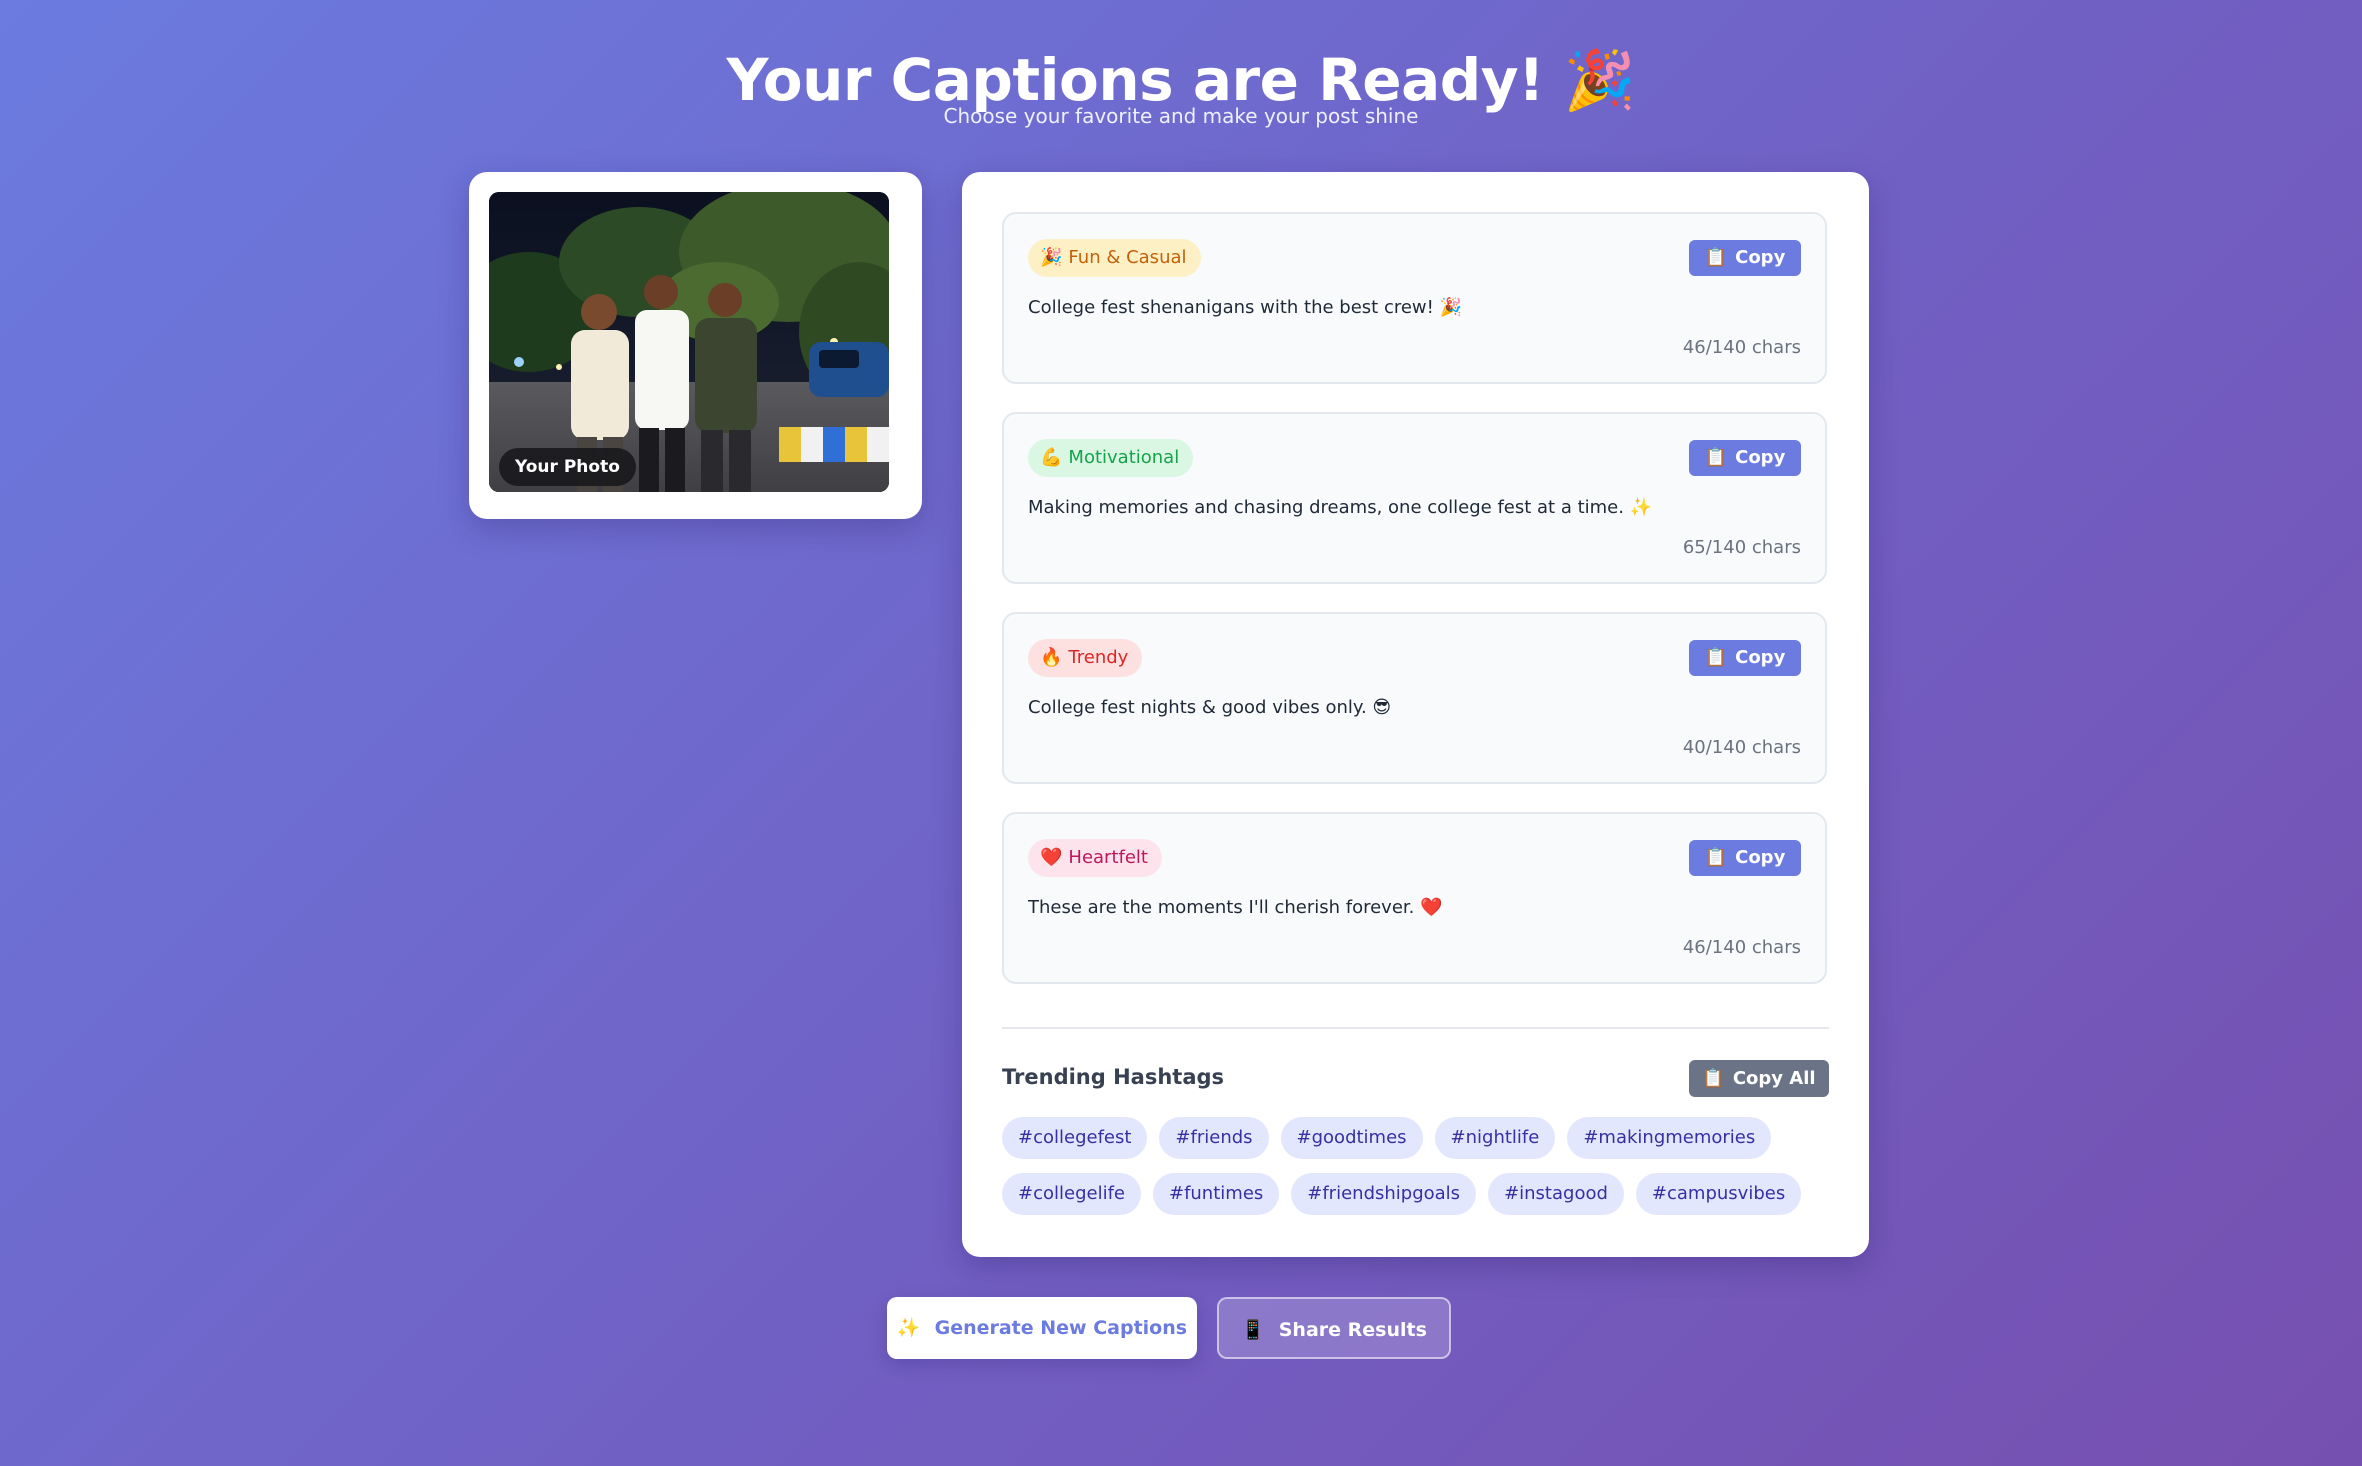 The height and width of the screenshot is (1466, 2362). I want to click on char-count: 40/140 chars, so click(1741, 747).